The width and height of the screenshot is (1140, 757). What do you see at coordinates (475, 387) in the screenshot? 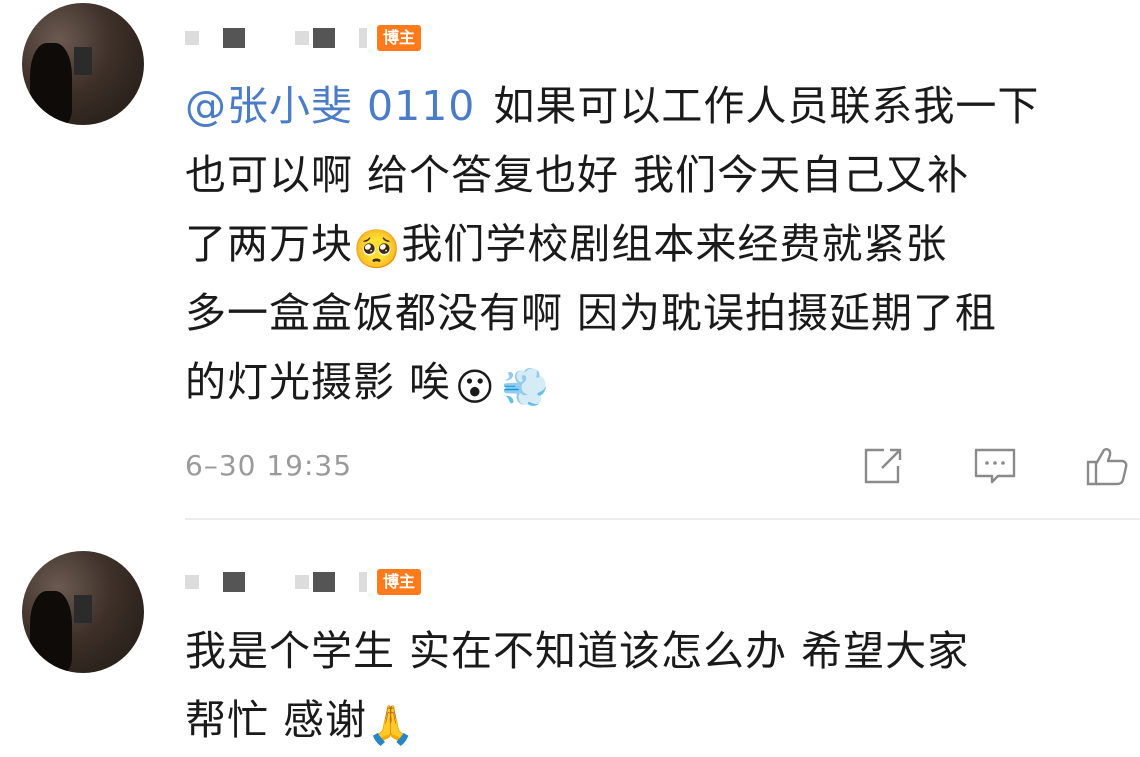
I see `surprised-face-emoji: 😮` at bounding box center [475, 387].